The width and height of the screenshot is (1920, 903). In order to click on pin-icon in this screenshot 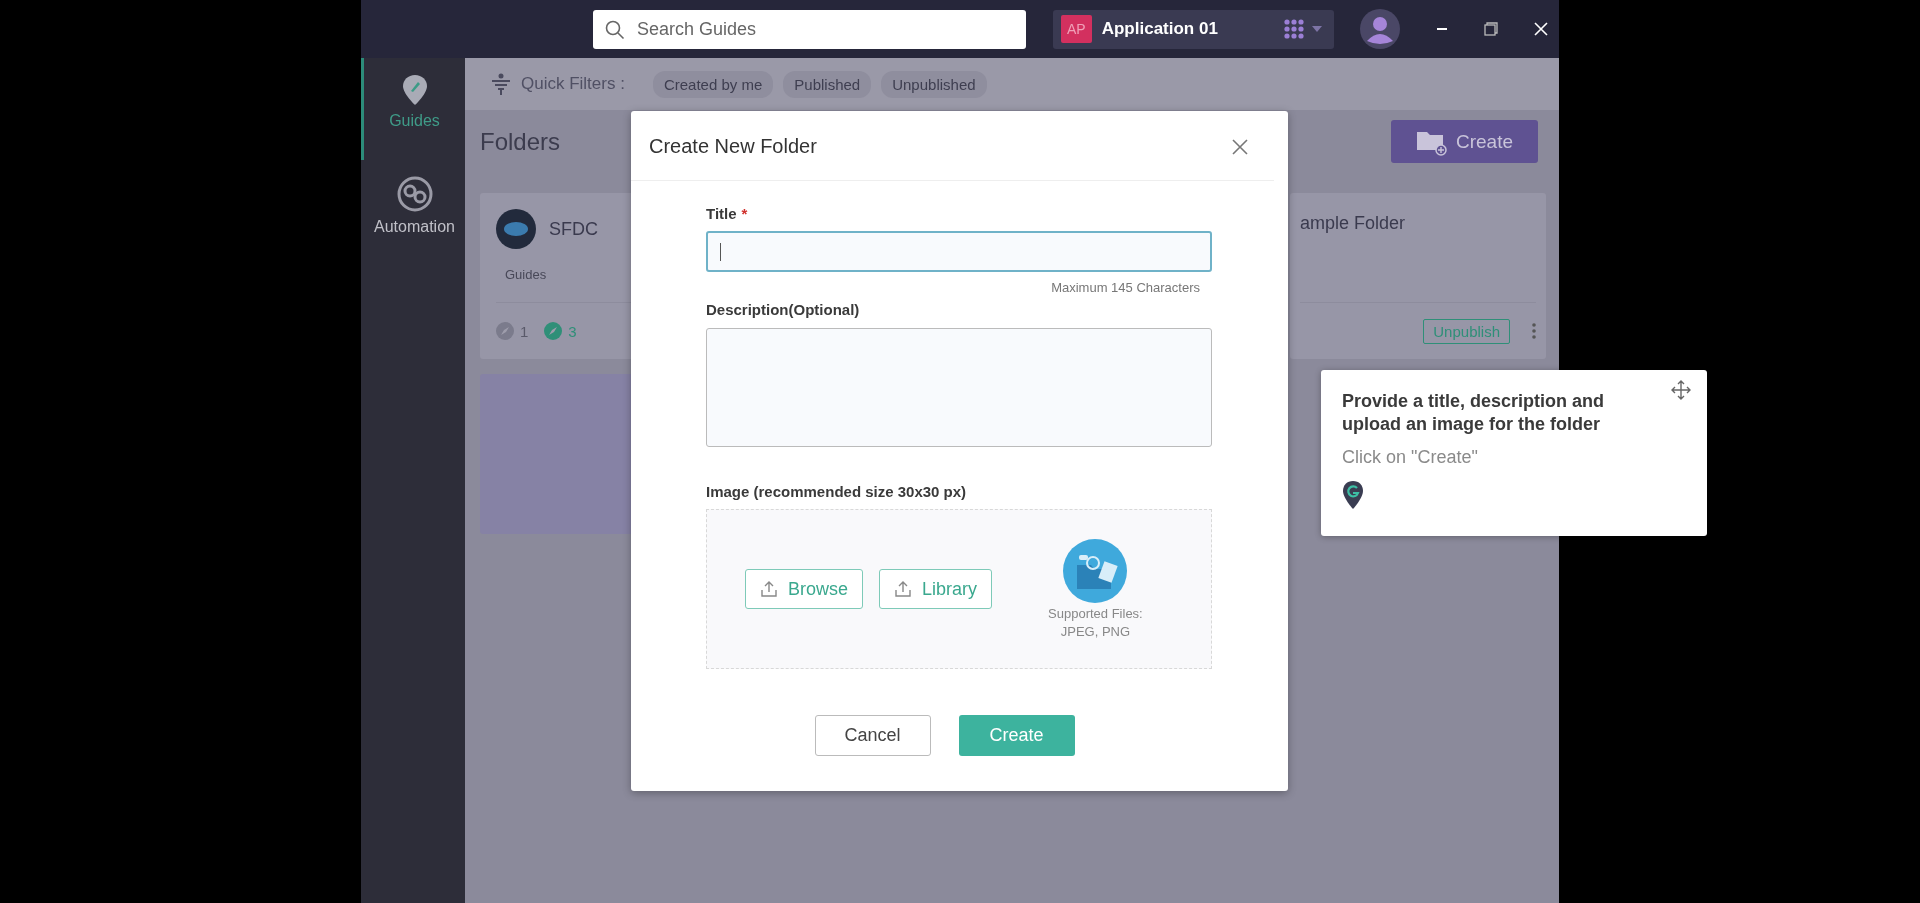, I will do `click(414, 90)`.